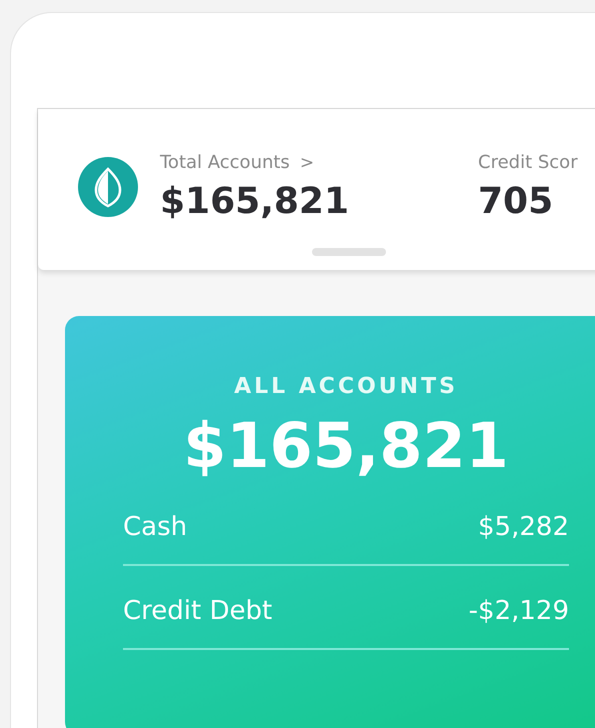  Describe the element at coordinates (349, 252) in the screenshot. I see `drag-handle` at that location.